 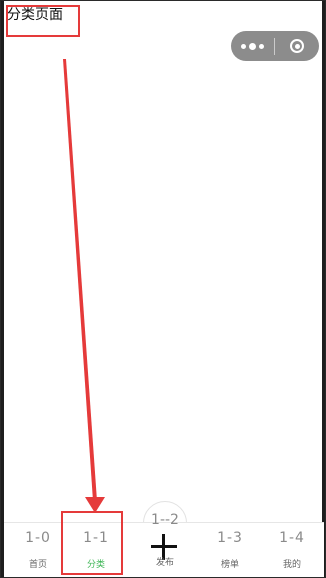 What do you see at coordinates (38, 550) in the screenshot?
I see `tab-home: 1-0 首页` at bounding box center [38, 550].